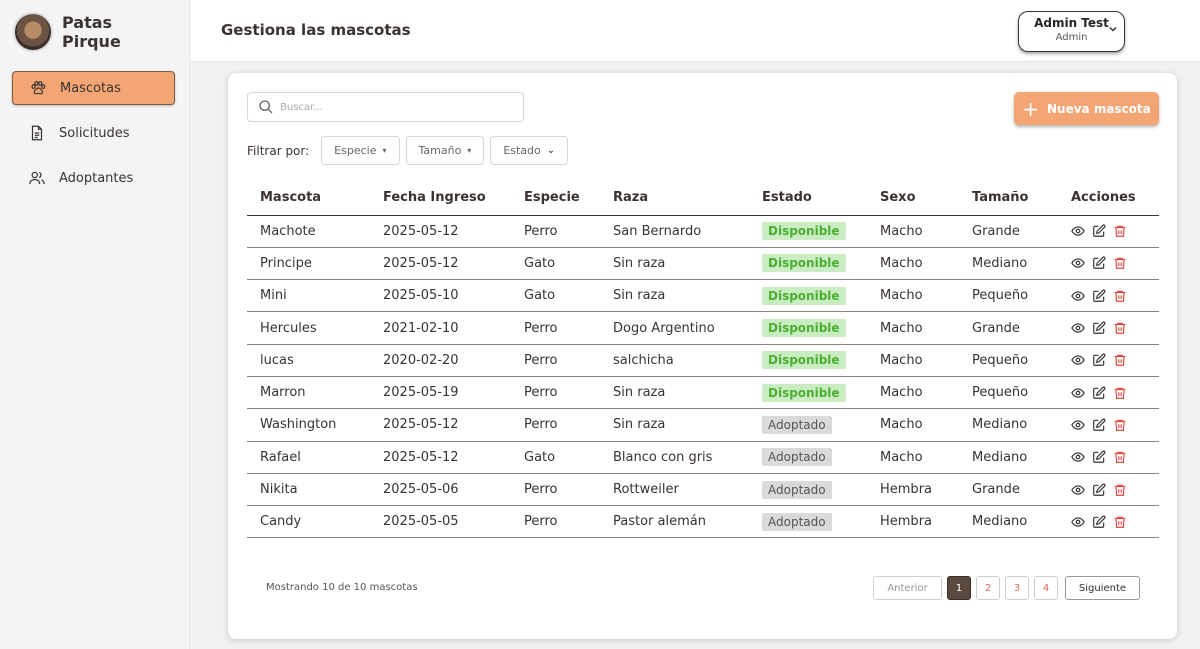 The image size is (1200, 649). I want to click on filter-especie-dropdown: Especie ▾, so click(360, 150).